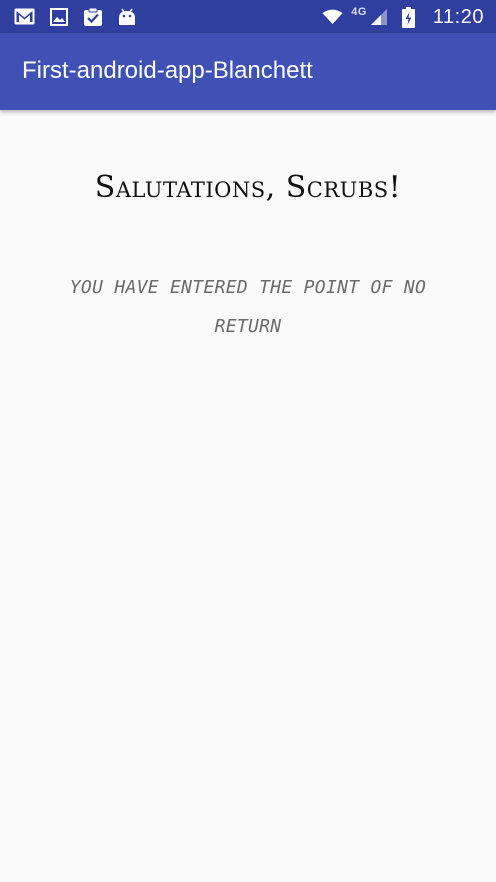  Describe the element at coordinates (58, 16) in the screenshot. I see `photo-icon` at that location.